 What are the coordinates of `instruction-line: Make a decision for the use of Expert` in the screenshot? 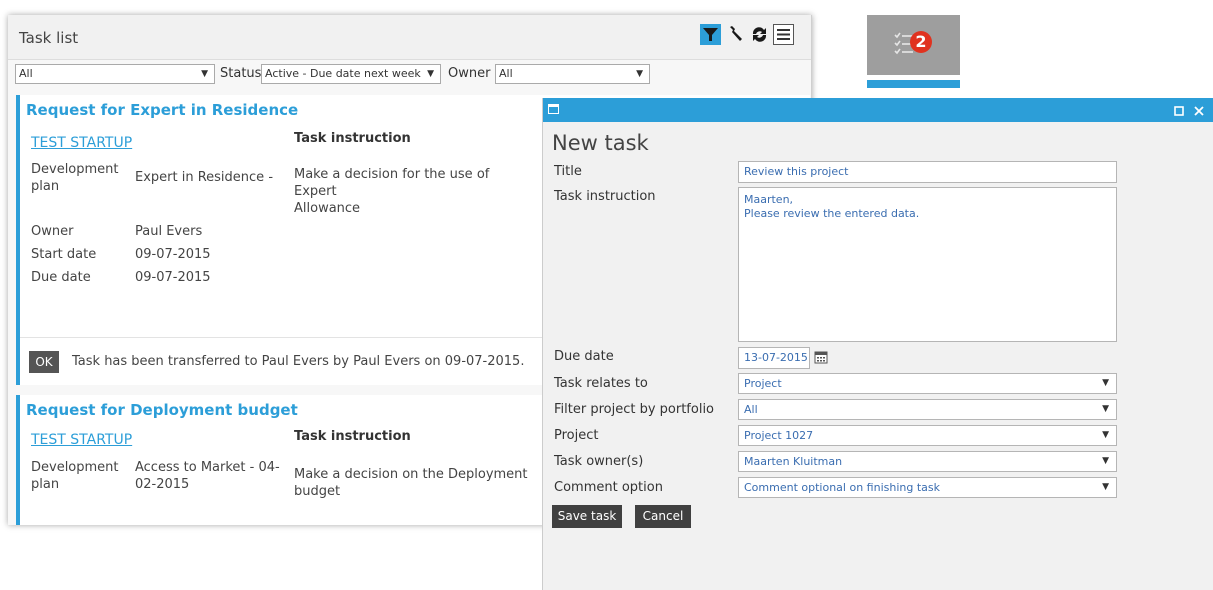 It's located at (392, 183).